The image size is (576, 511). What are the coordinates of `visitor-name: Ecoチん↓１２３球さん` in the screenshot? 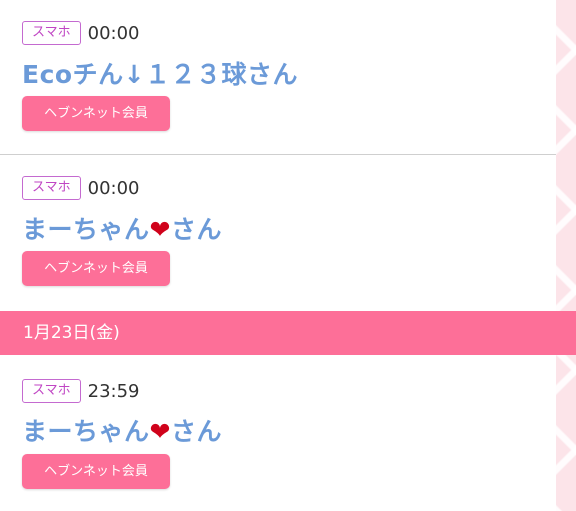 It's located at (160, 73).